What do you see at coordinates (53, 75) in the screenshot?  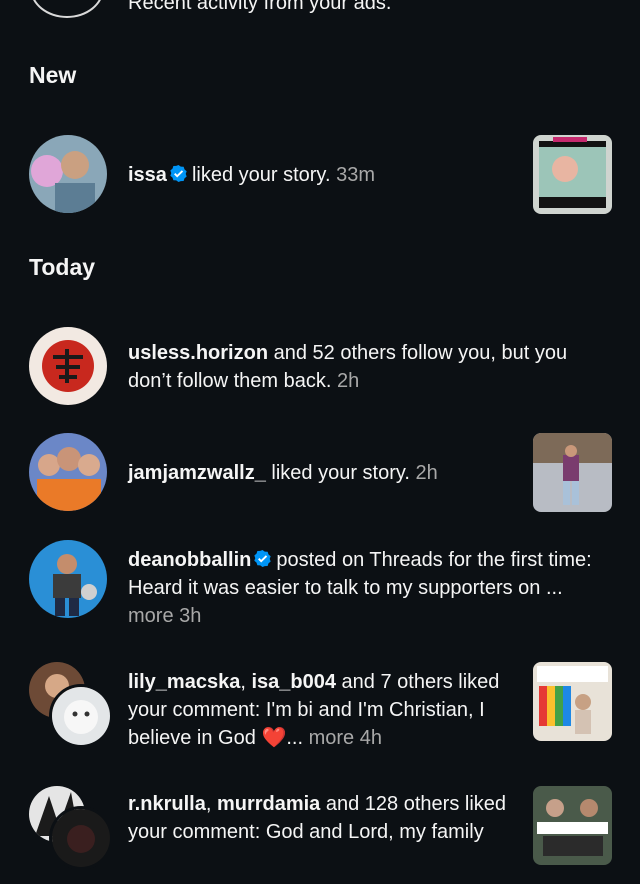 I see `section-title-new: New` at bounding box center [53, 75].